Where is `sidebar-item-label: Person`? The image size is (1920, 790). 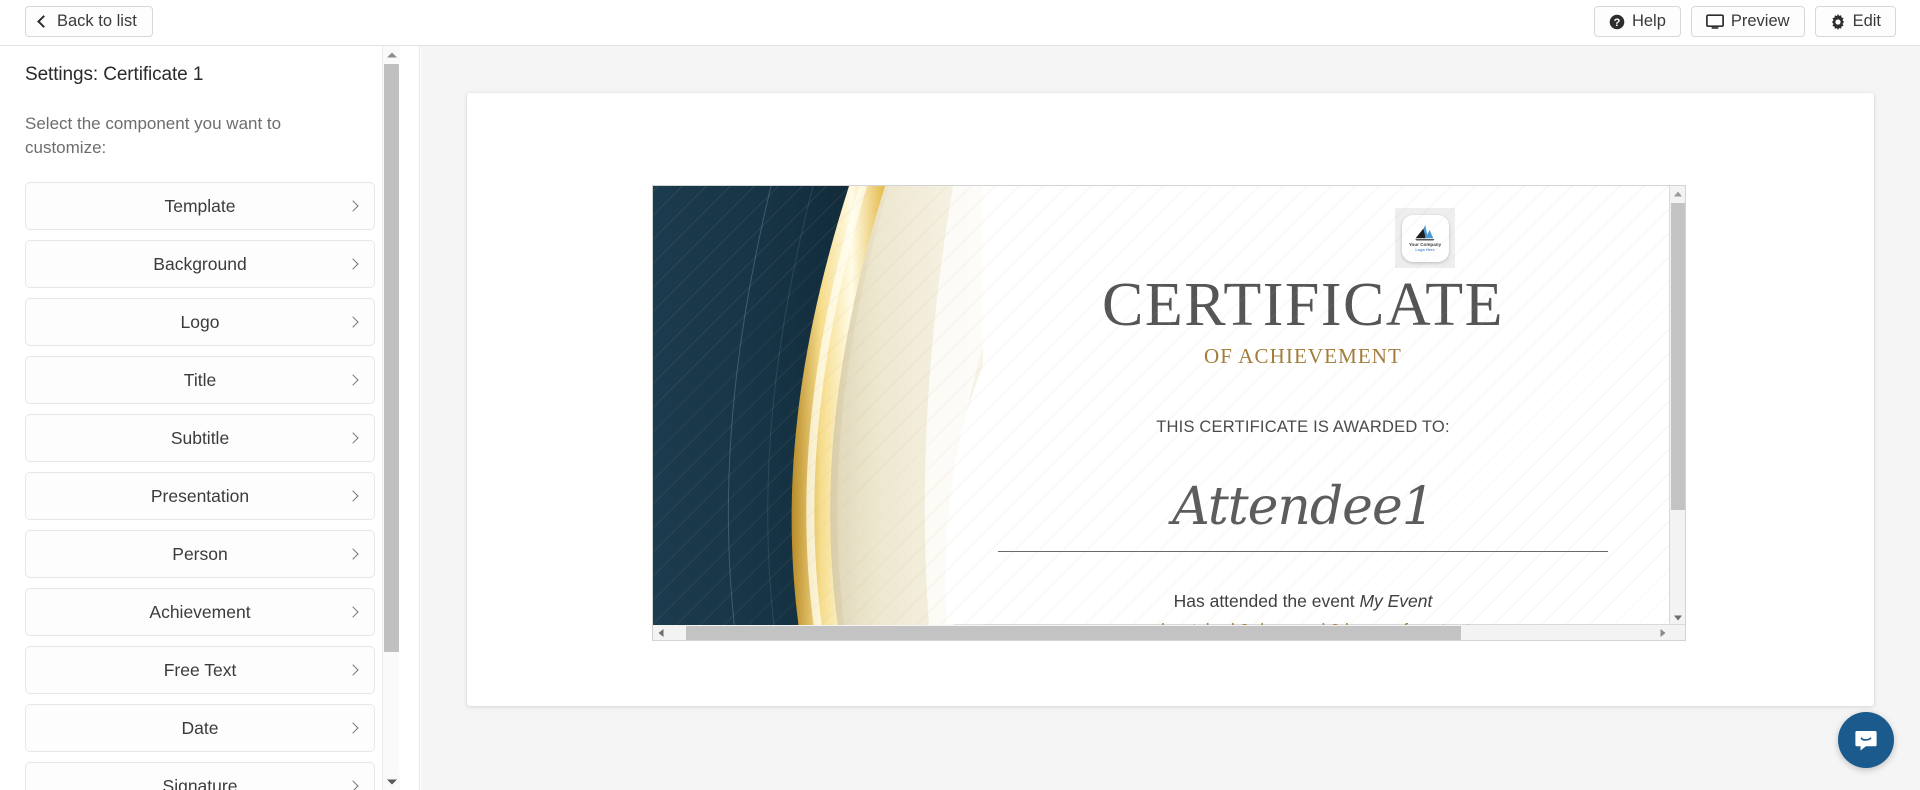 sidebar-item-label: Person is located at coordinates (200, 553).